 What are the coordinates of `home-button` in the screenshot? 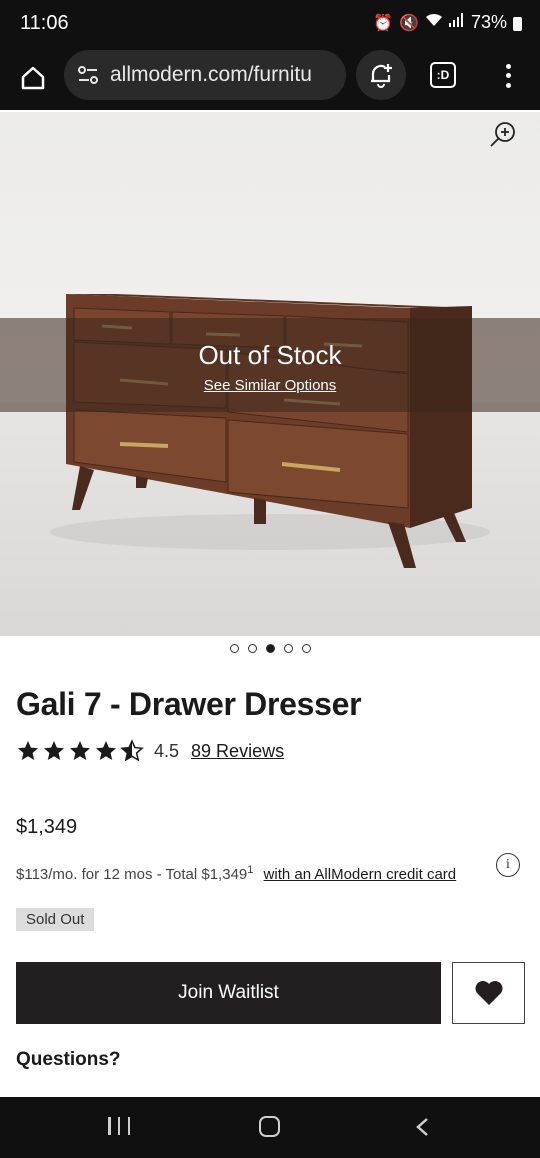 It's located at (33, 78).